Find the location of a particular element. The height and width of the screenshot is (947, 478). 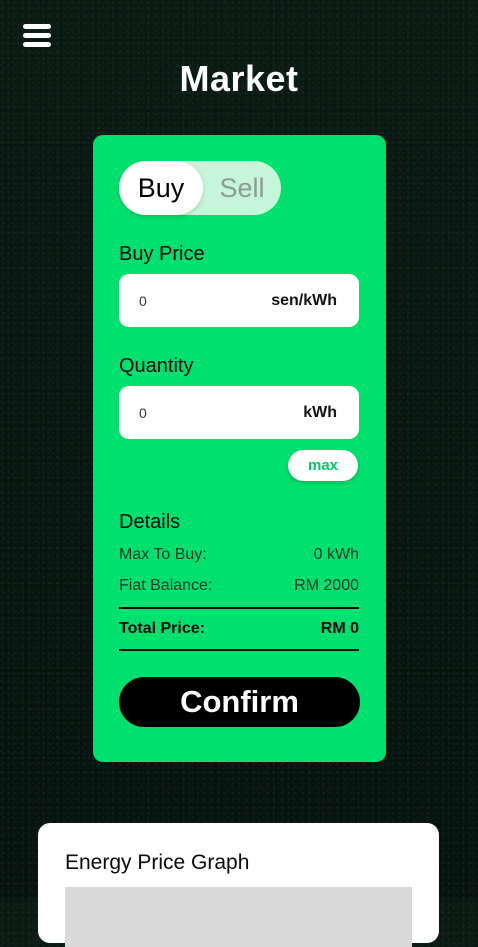

quantity-field: kWh is located at coordinates (239, 412).